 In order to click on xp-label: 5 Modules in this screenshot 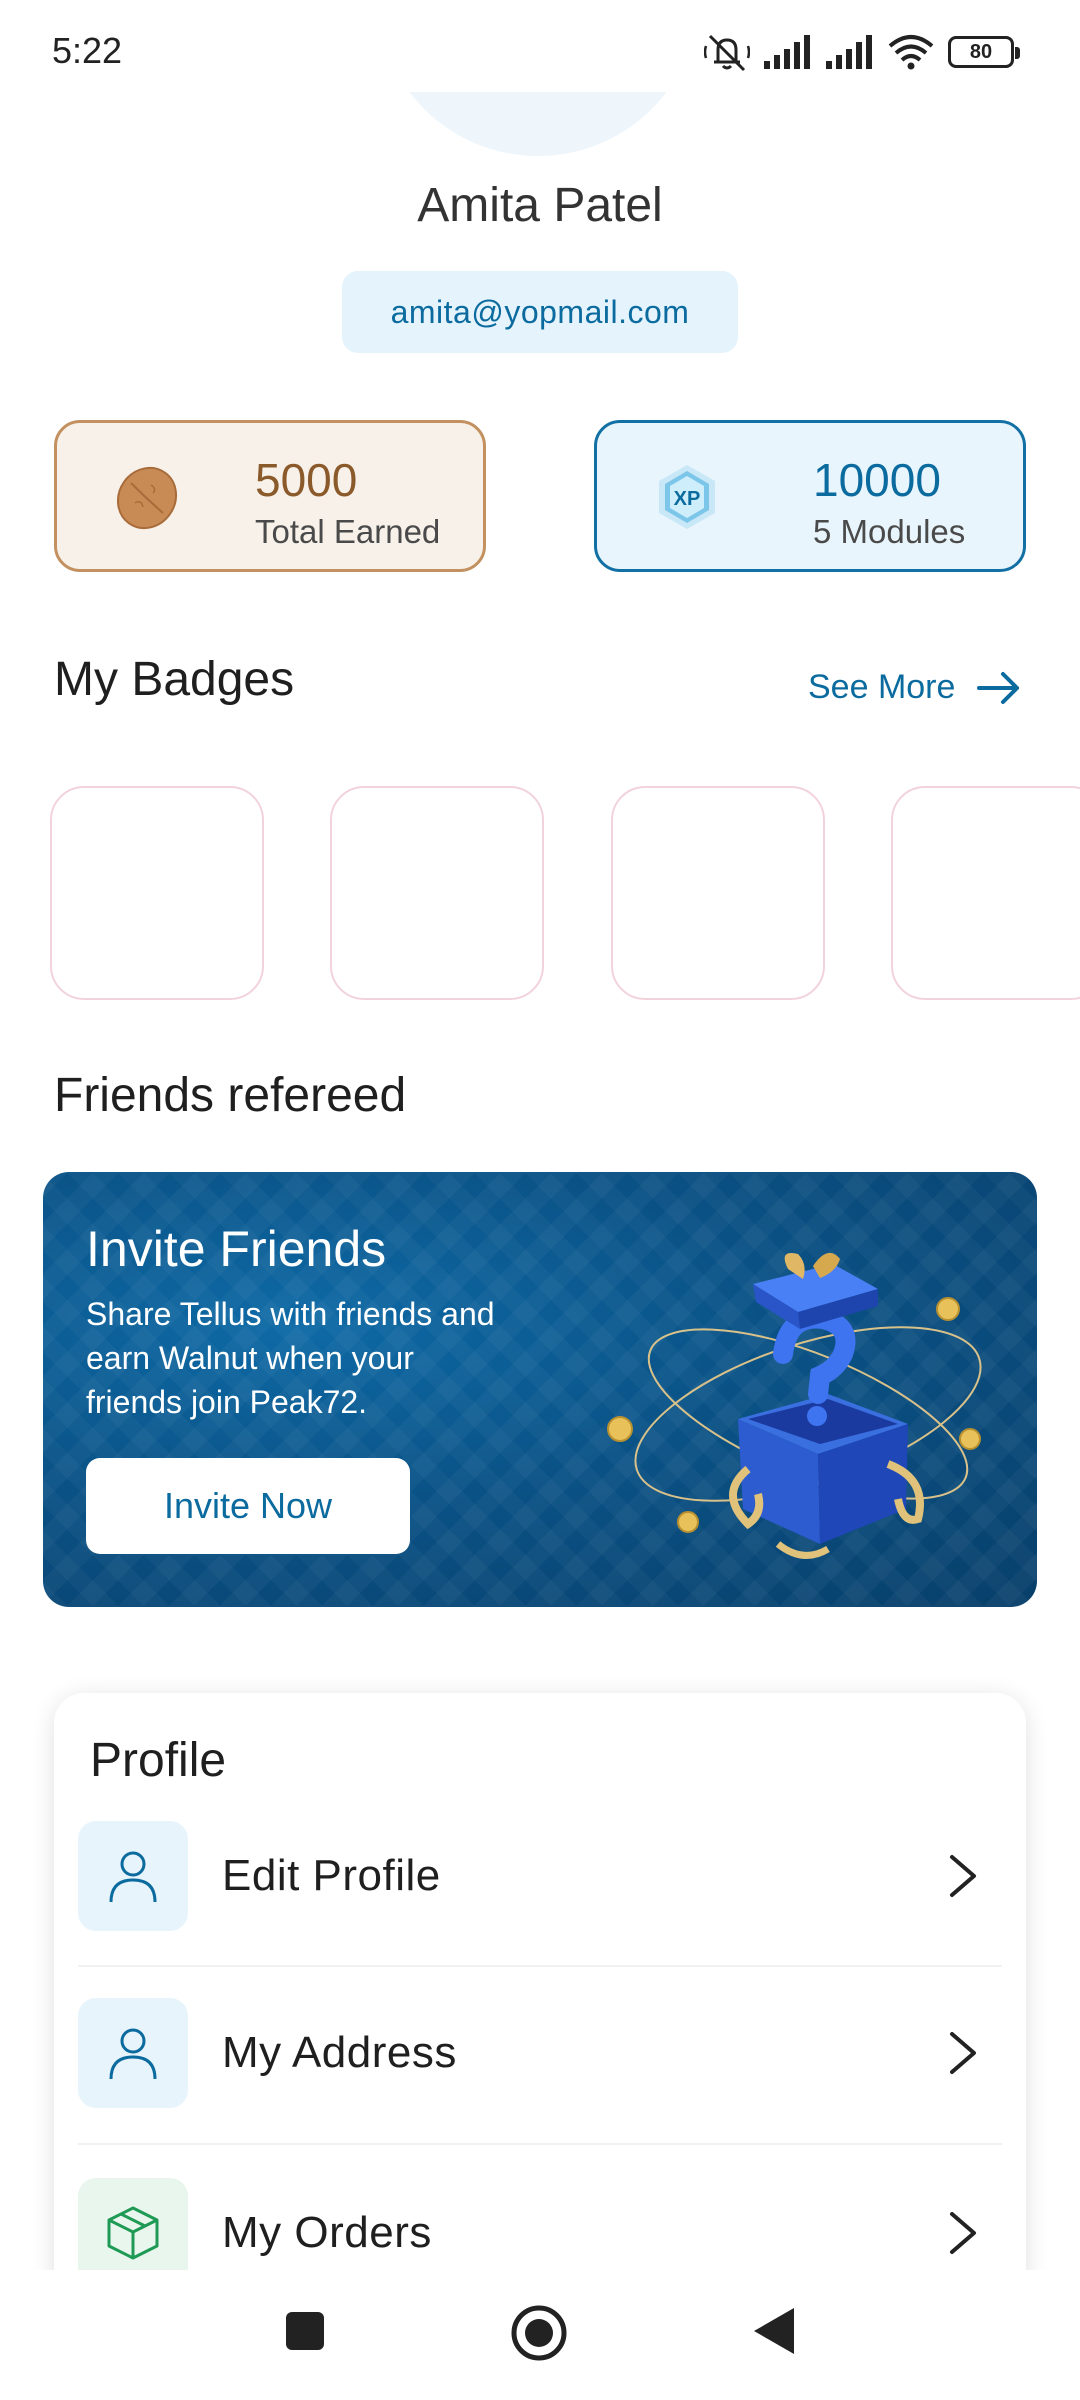, I will do `click(889, 531)`.